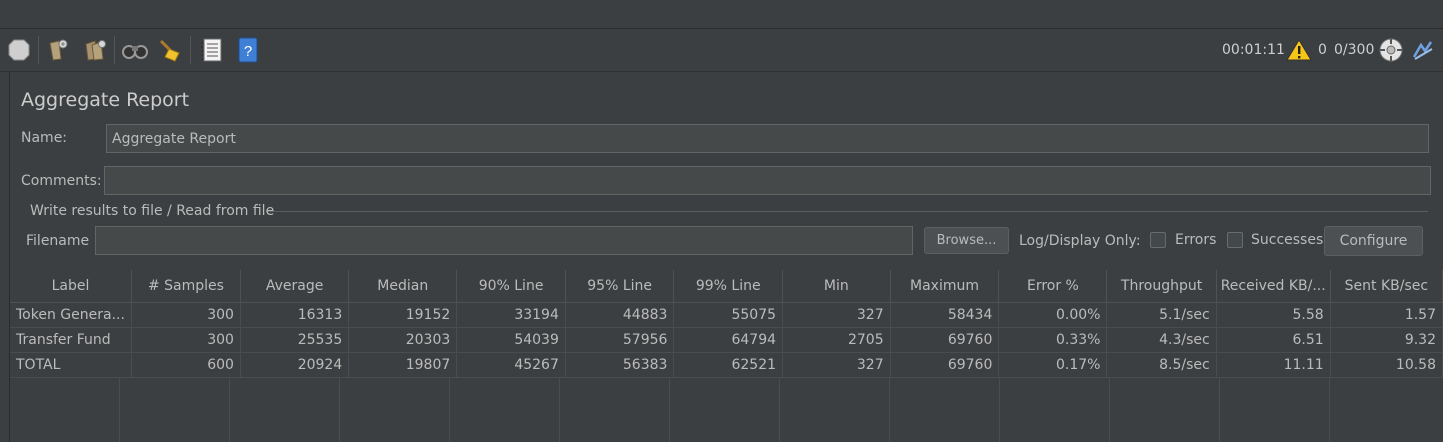 This screenshot has height=442, width=1443. I want to click on table-cell: 0.33%, so click(1053, 340).